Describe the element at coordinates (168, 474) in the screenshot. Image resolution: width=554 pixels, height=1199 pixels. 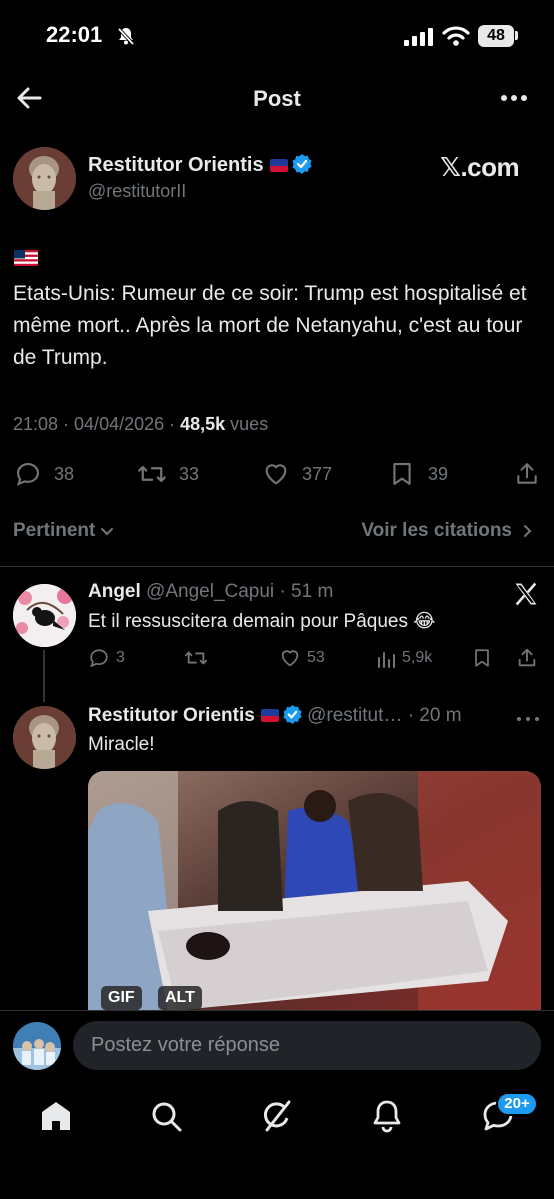
I see `repost-button: 33` at that location.